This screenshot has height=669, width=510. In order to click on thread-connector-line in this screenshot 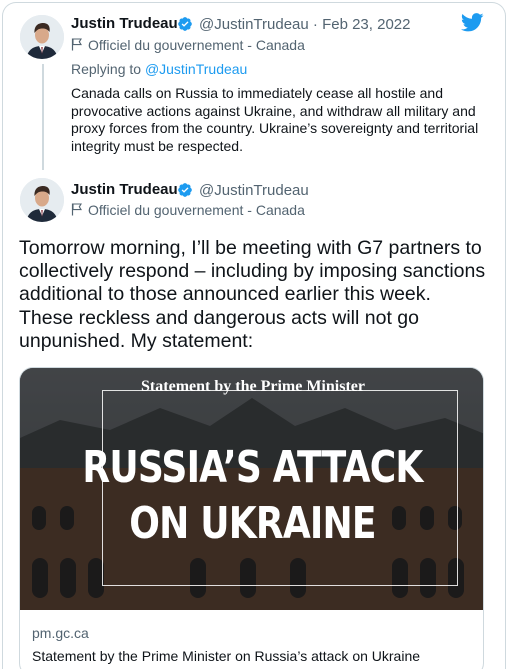, I will do `click(43, 117)`.